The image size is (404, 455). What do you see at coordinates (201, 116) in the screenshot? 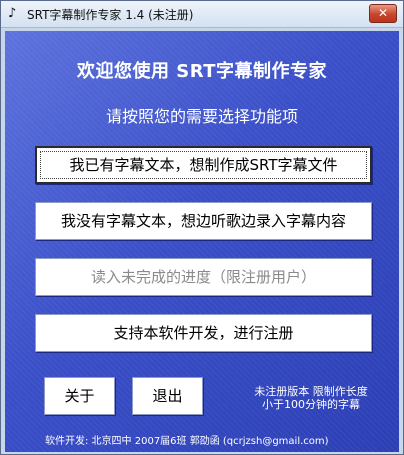
I see `choose-function-prompt: 请按照您的需要选择功能项` at bounding box center [201, 116].